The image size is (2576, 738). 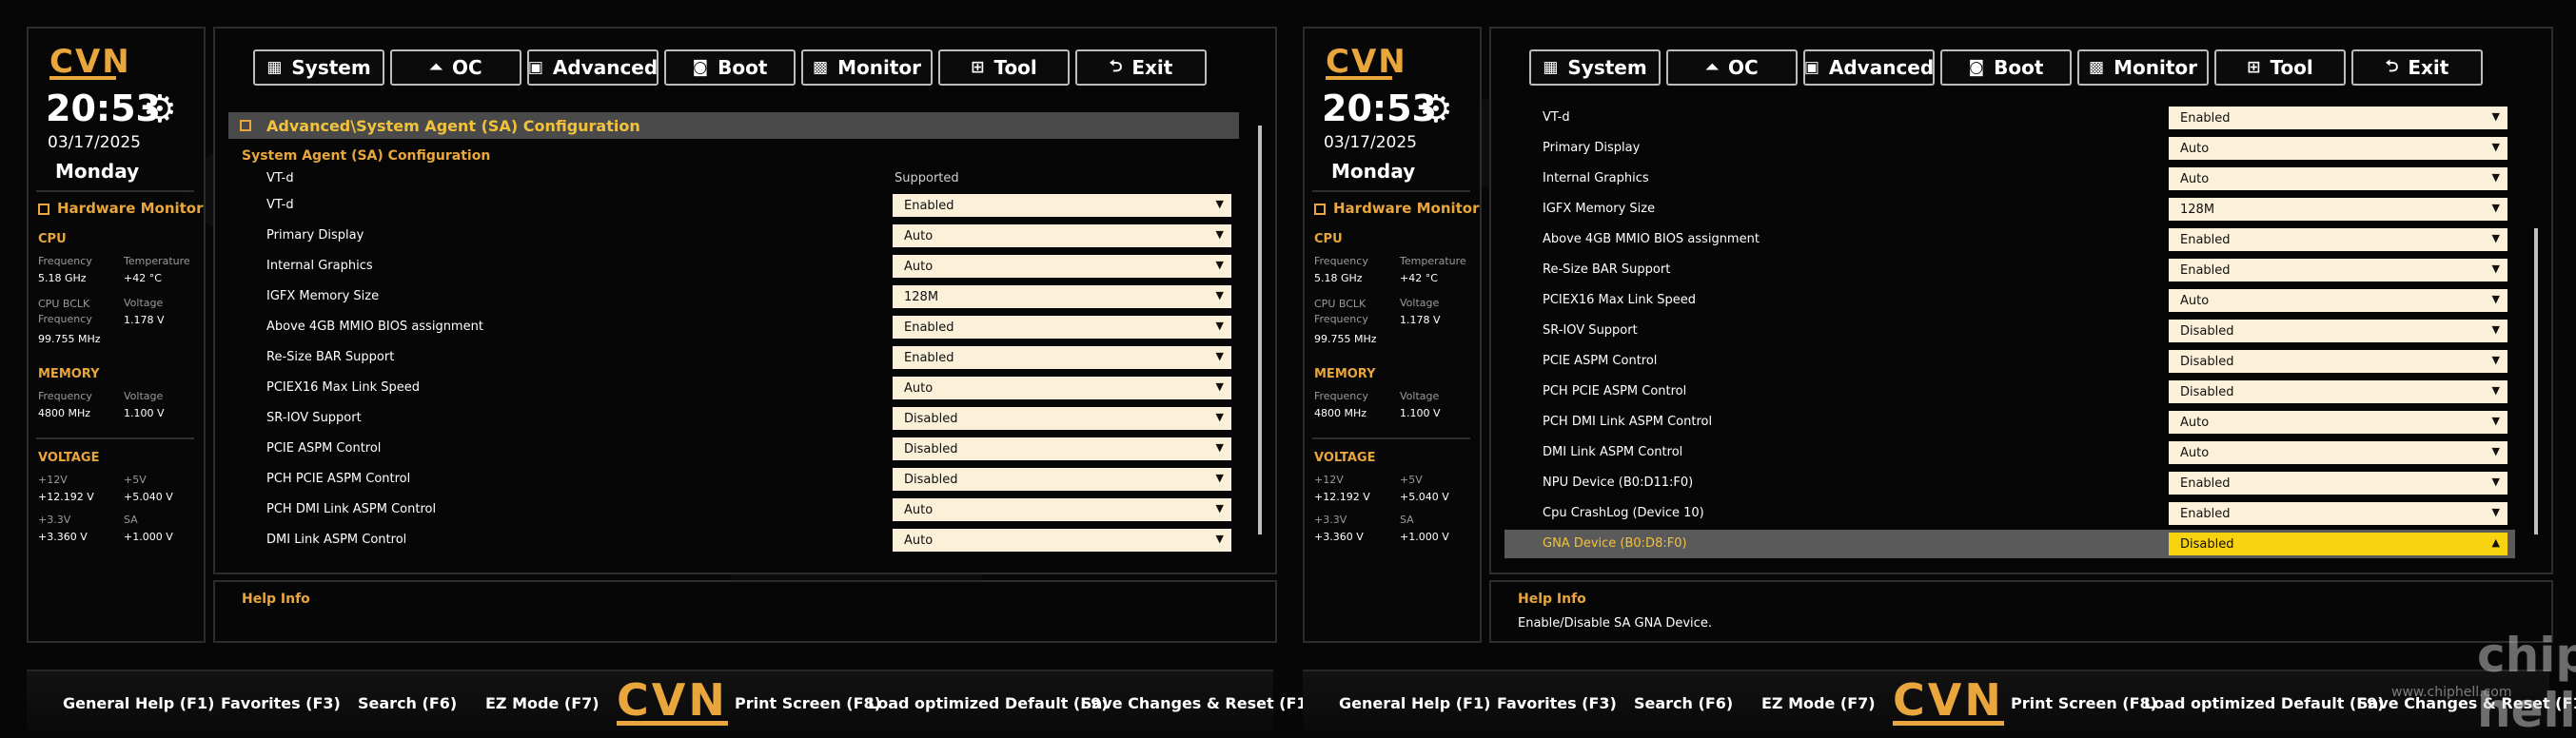 What do you see at coordinates (315, 235) in the screenshot?
I see `setting-label: Primary Display` at bounding box center [315, 235].